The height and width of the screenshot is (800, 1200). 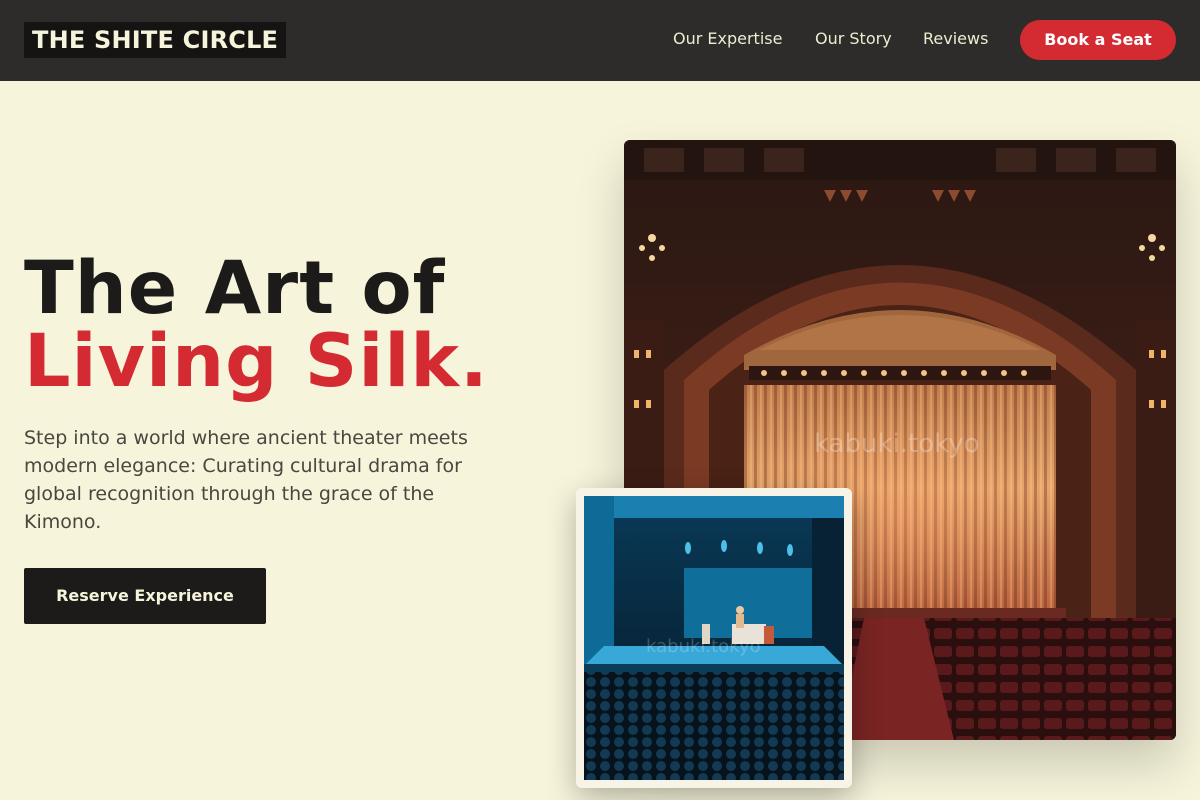 I want to click on inset-photo-watermark: kabuki.tokyo, so click(x=703, y=646).